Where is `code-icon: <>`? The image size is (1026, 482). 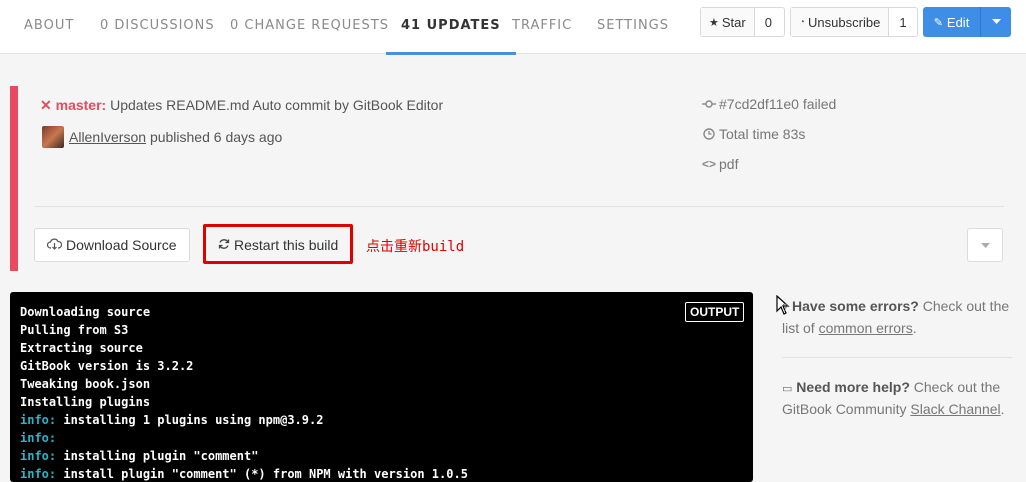 code-icon: <> is located at coordinates (708, 164).